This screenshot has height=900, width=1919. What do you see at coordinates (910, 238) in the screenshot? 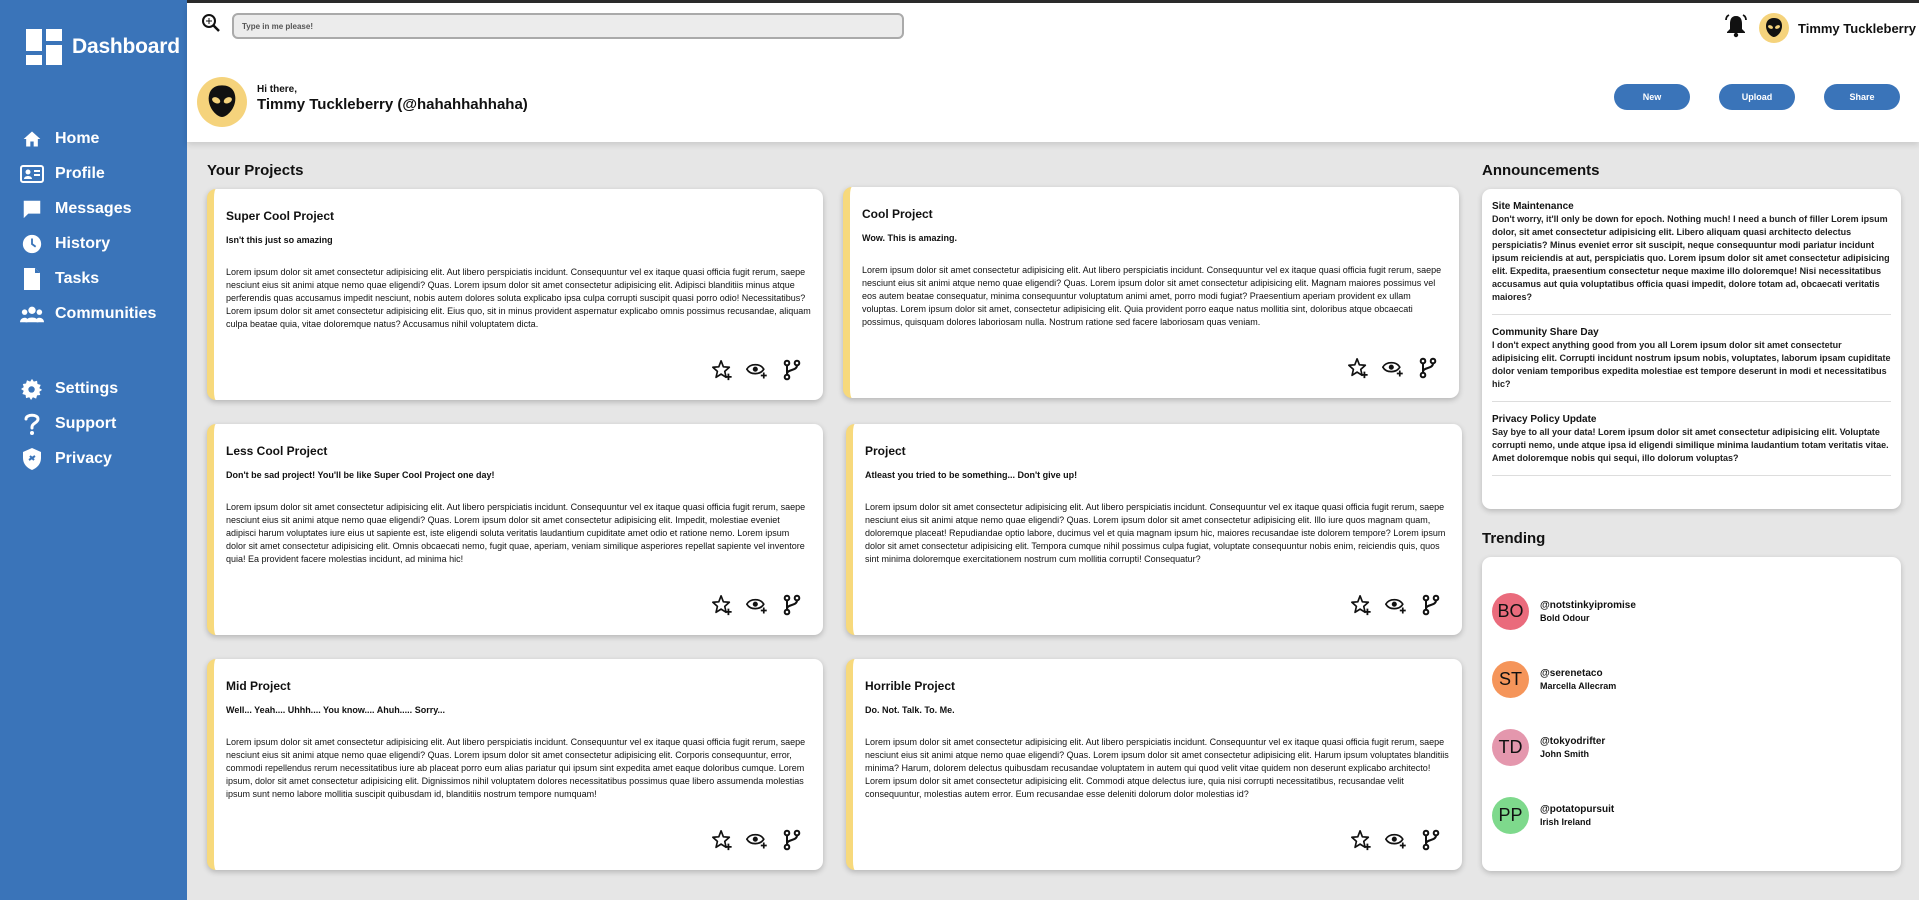
I see `project-subtitle: Wow. This is amazing.` at bounding box center [910, 238].